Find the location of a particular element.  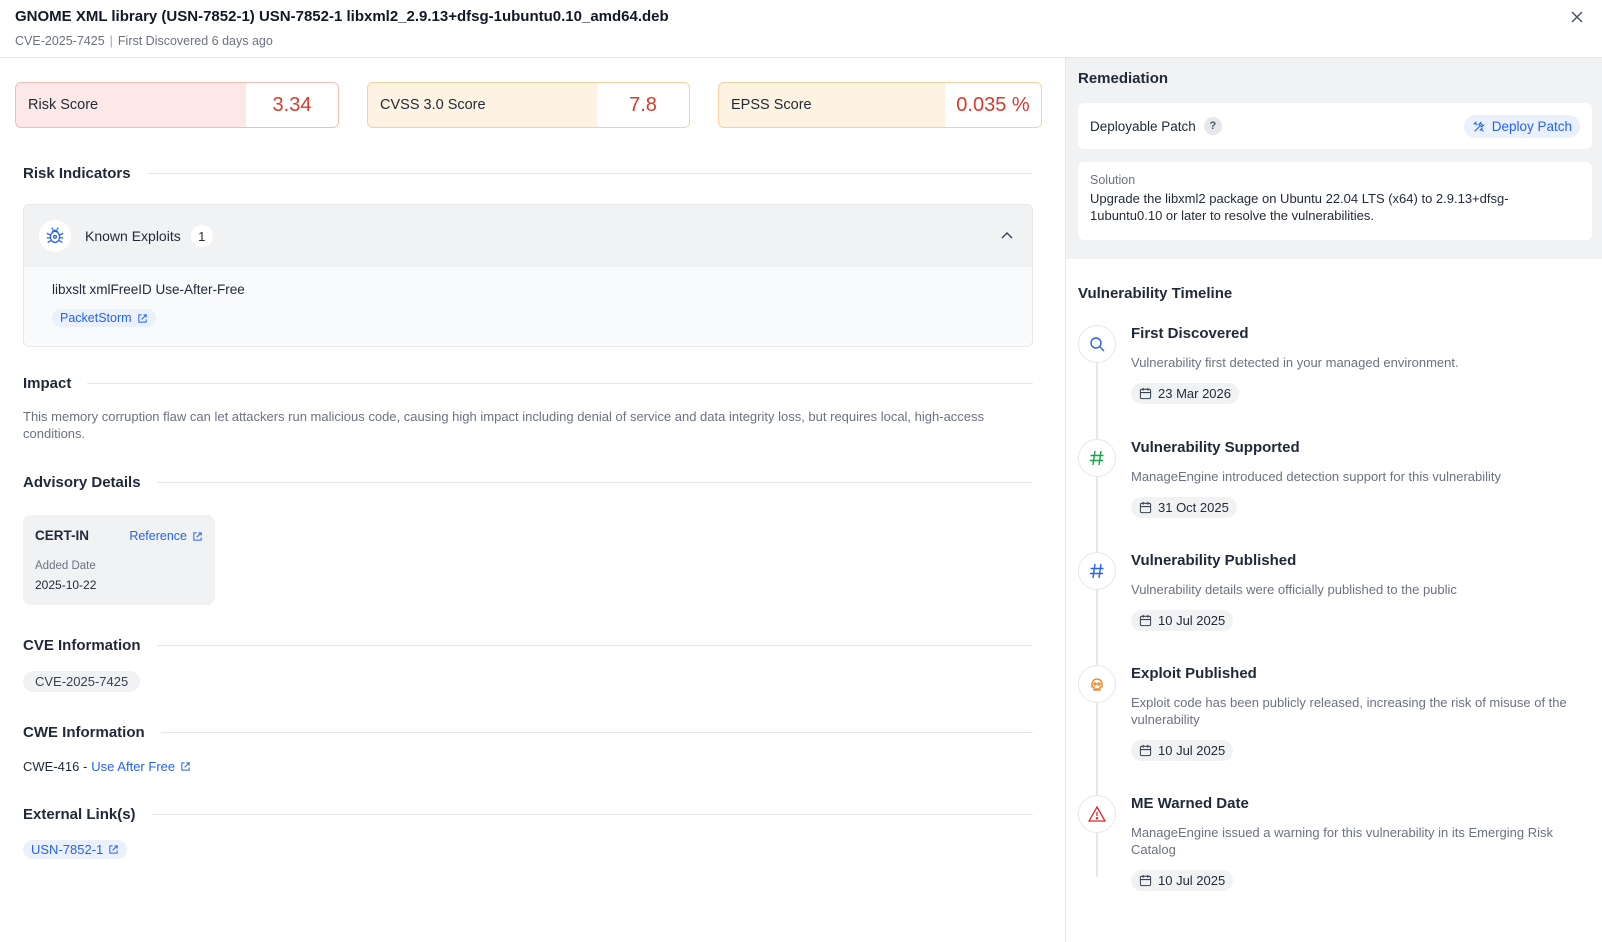

known-exploits-header: Known Exploits 1 is located at coordinates (528, 236).